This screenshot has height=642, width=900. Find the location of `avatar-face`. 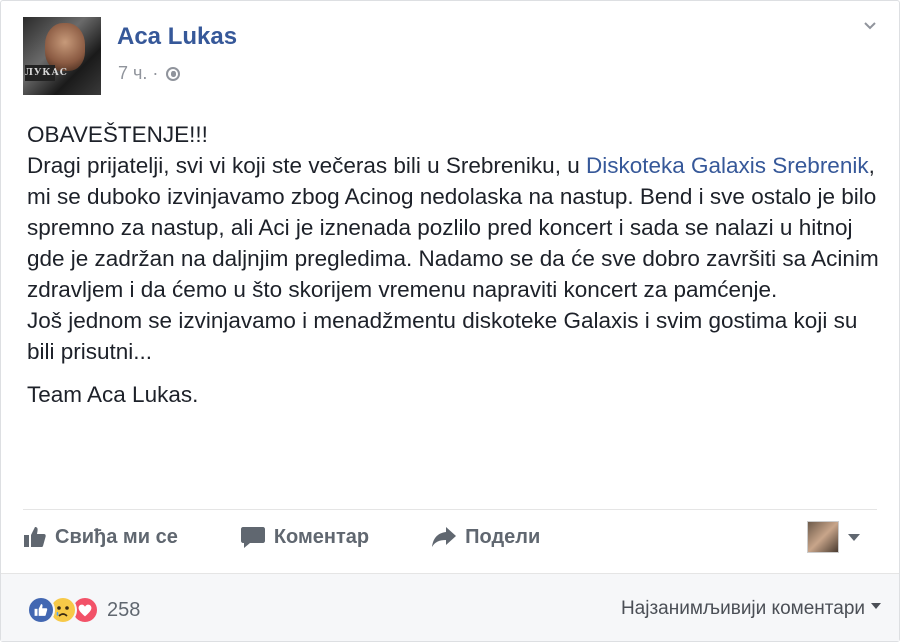

avatar-face is located at coordinates (65, 47).